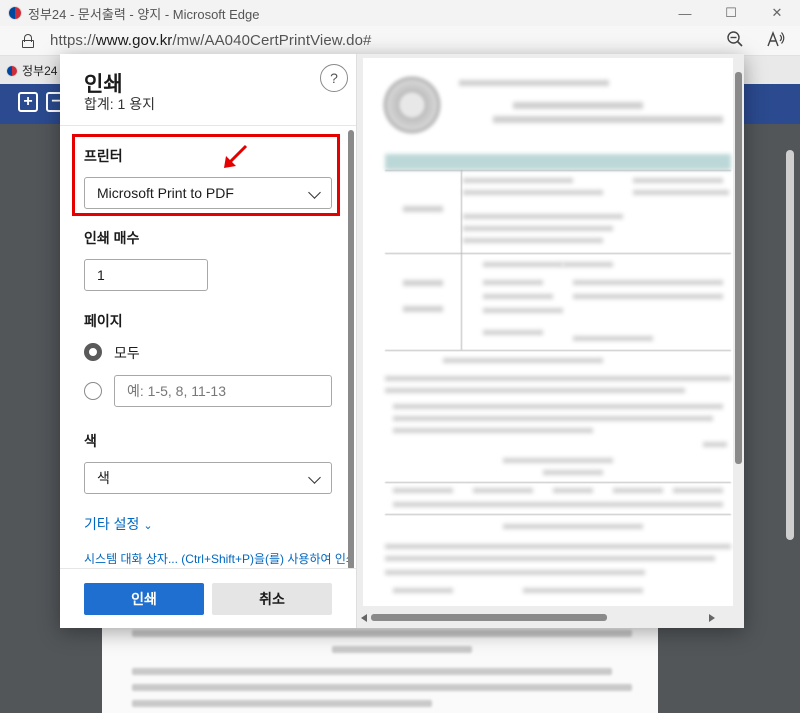 The height and width of the screenshot is (713, 800). What do you see at coordinates (119, 104) in the screenshot?
I see `sheet-count: 합계: 1 용지` at bounding box center [119, 104].